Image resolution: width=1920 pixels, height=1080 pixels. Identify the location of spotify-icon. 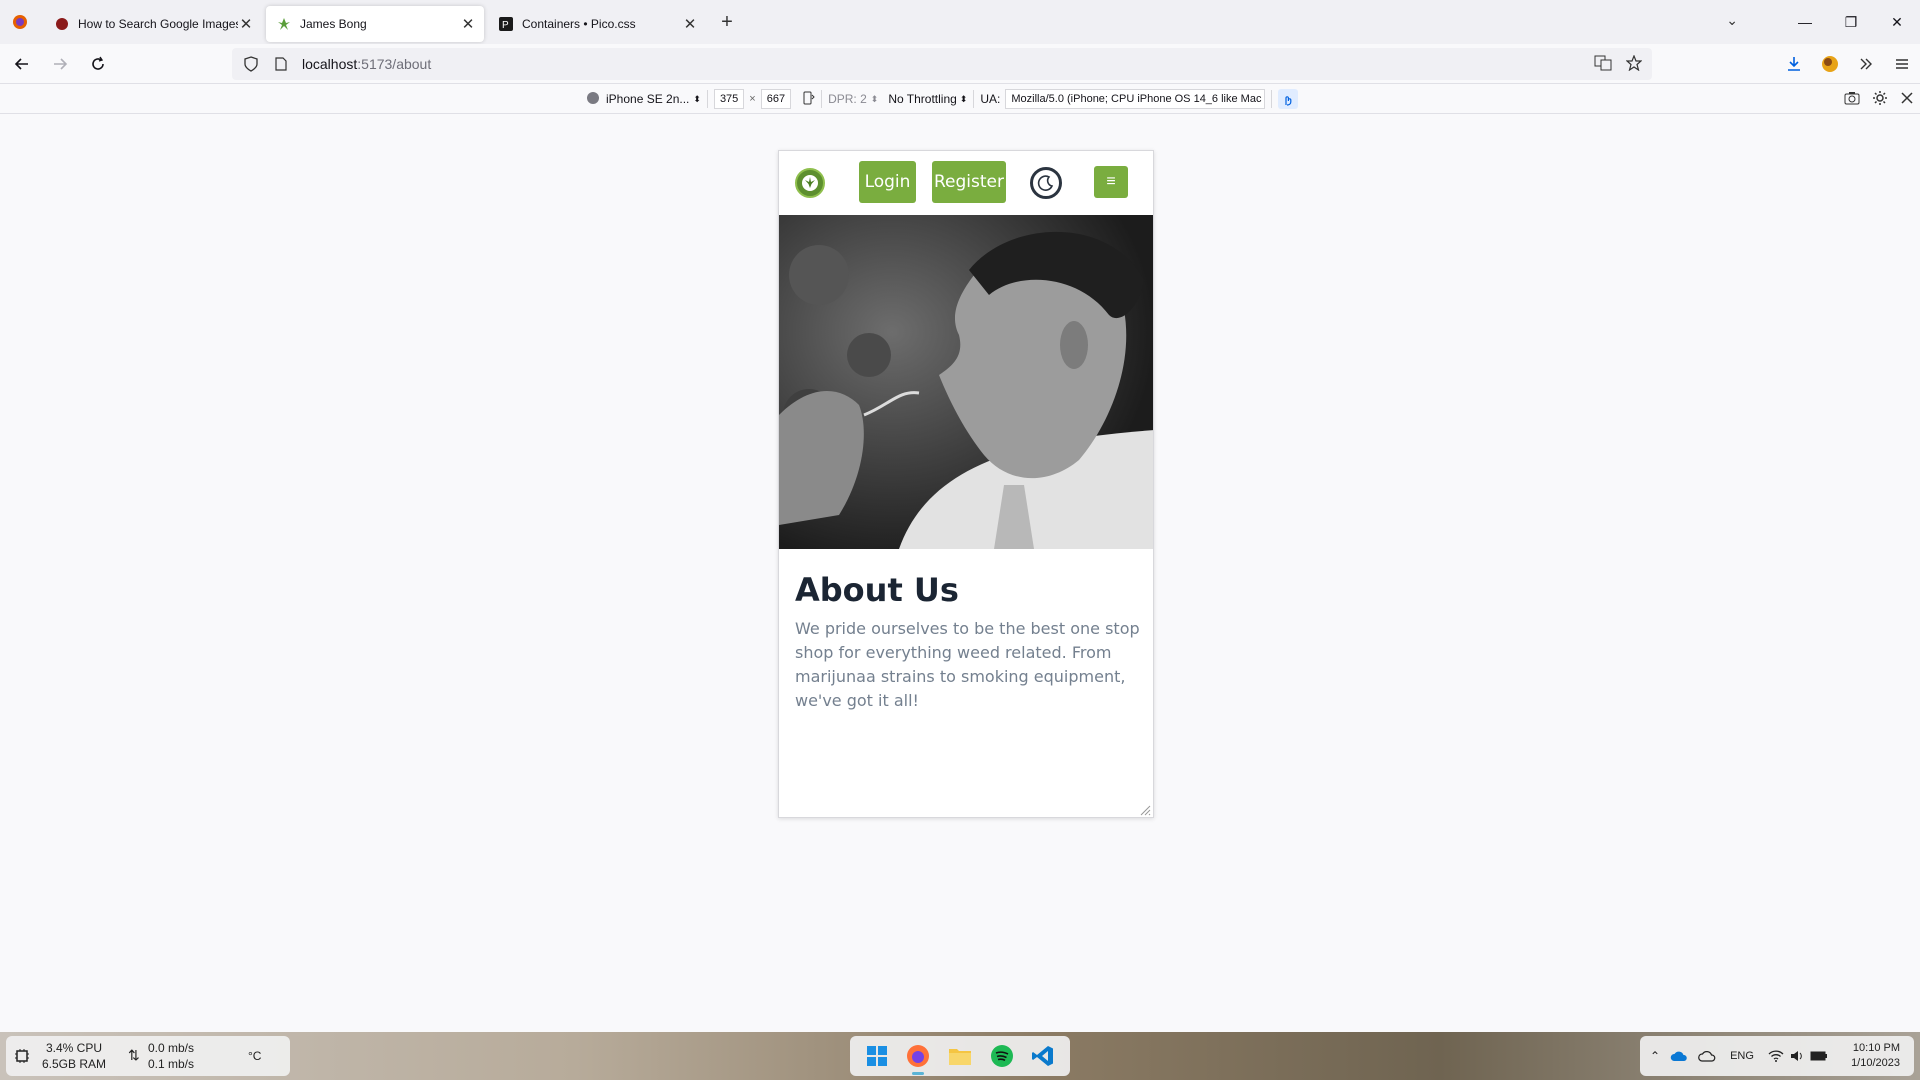
(1002, 1056).